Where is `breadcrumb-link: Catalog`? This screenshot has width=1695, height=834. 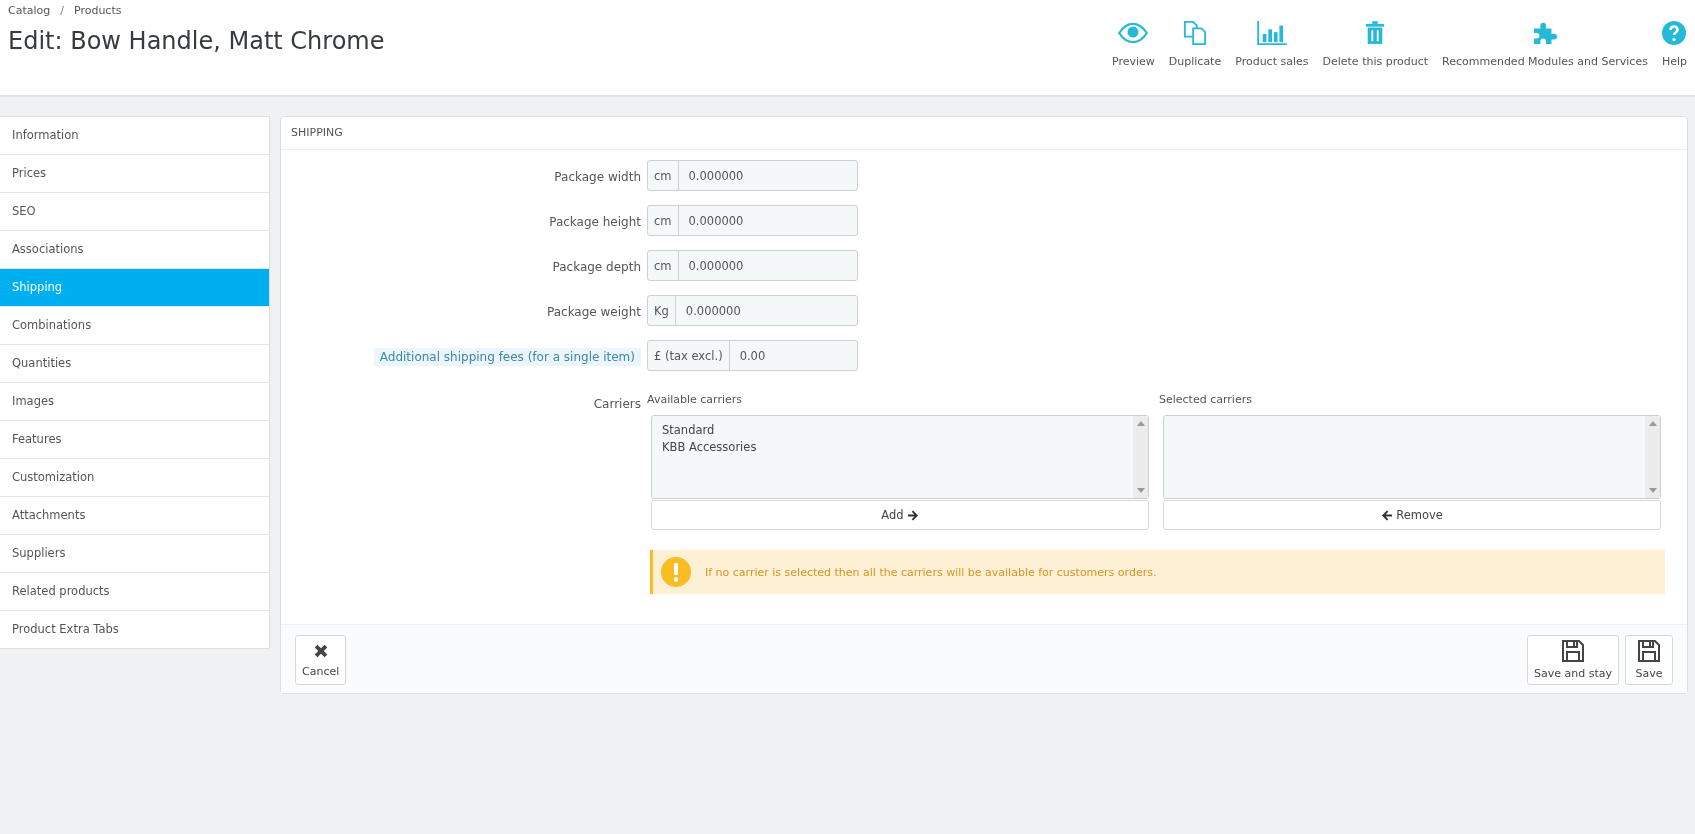
breadcrumb-link: Catalog is located at coordinates (29, 10).